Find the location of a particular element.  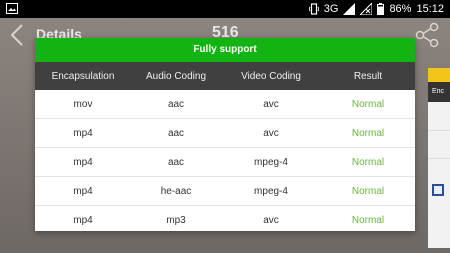

status-icons: 3G 86% 15:12 is located at coordinates (376, 9).